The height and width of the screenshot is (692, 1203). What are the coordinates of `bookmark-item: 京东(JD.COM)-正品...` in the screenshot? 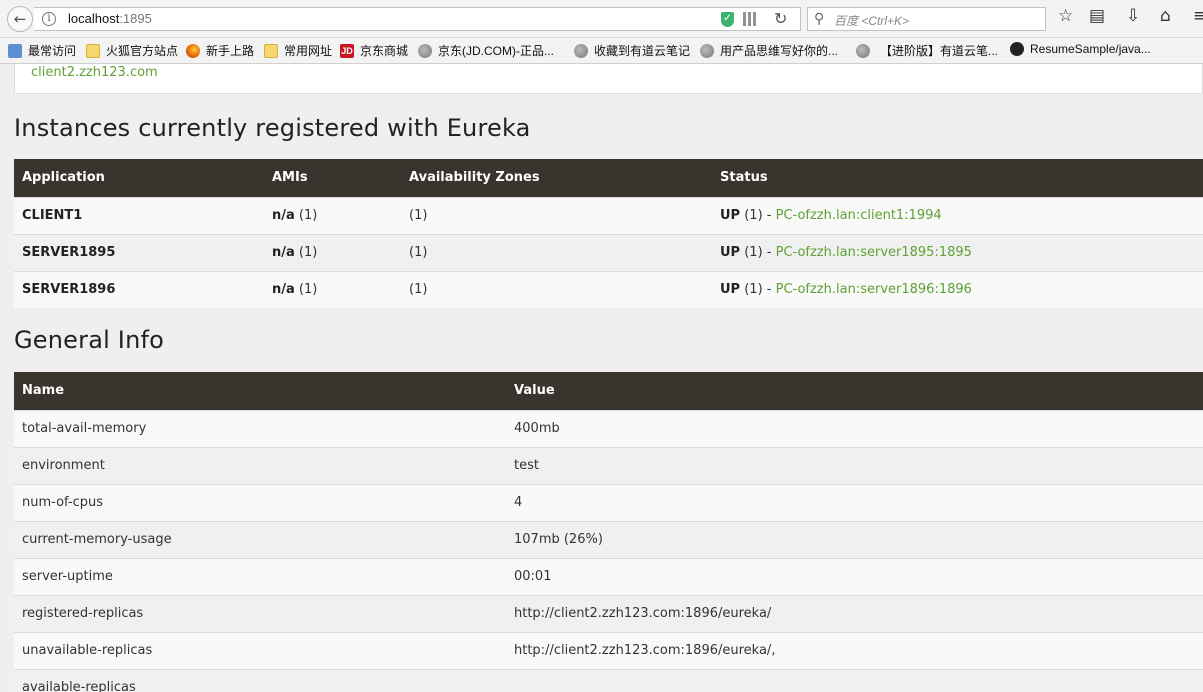 It's located at (486, 50).